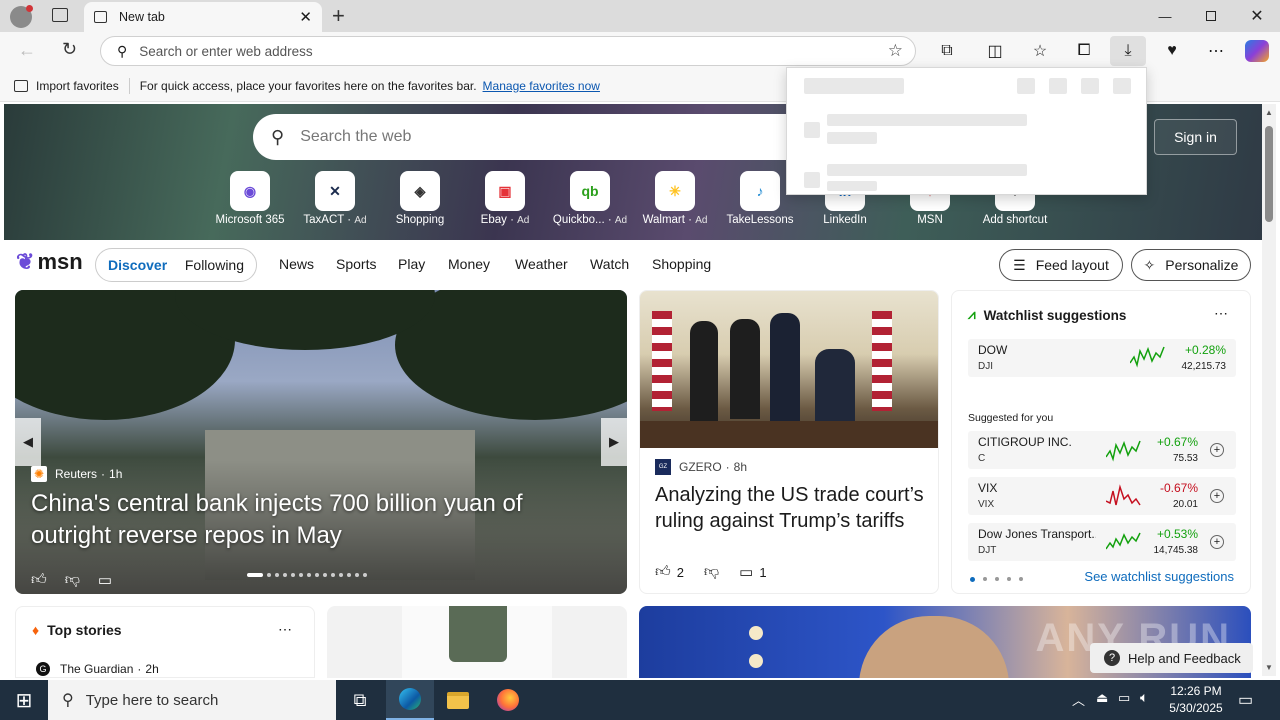 This screenshot has height=720, width=1280. I want to click on watchlist-pager, so click(996, 579).